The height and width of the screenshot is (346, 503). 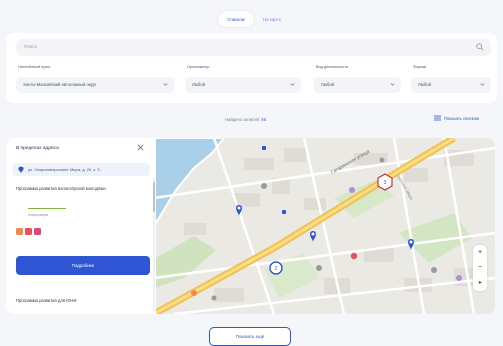 I want to click on close-icon, so click(x=140, y=147).